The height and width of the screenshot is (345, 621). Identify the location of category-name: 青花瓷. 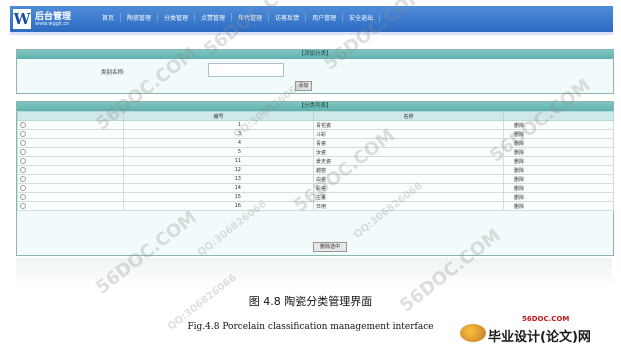
(408, 125).